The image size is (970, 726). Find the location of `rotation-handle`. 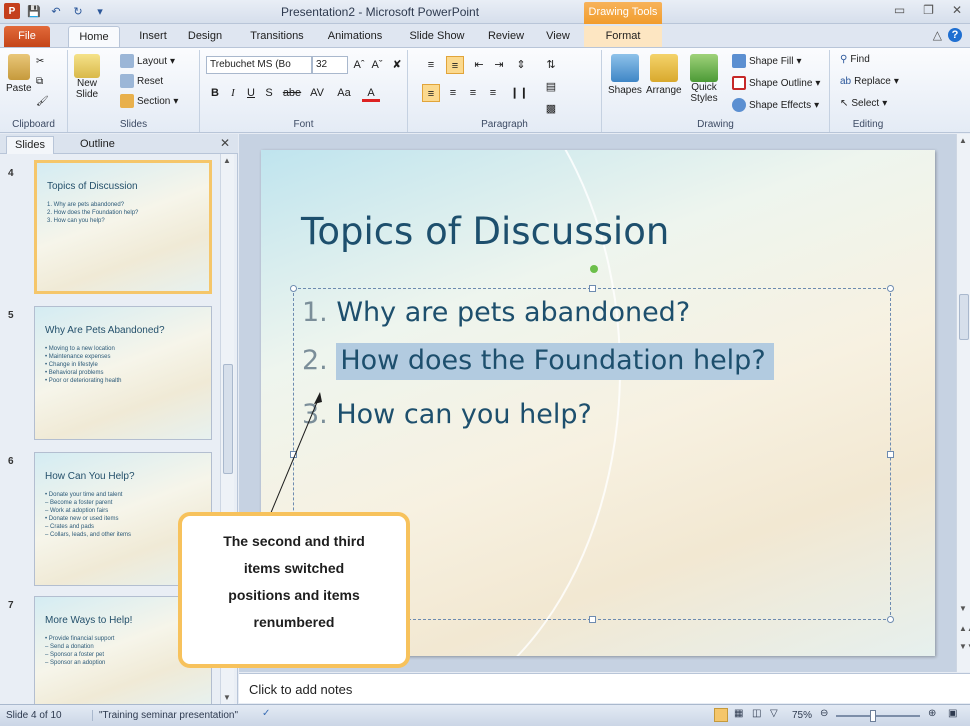

rotation-handle is located at coordinates (594, 269).